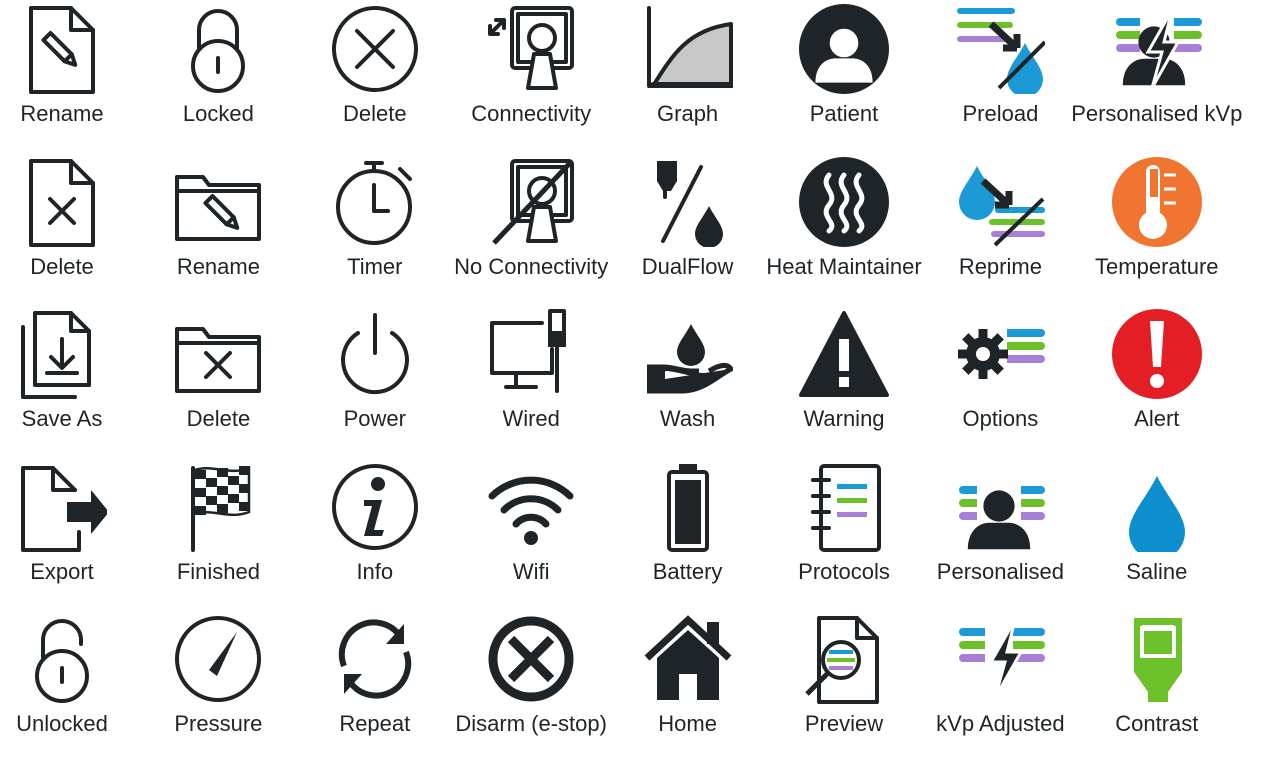 Image resolution: width=1280 pixels, height=762 pixels. I want to click on icon-tile: Preload, so click(1000, 77).